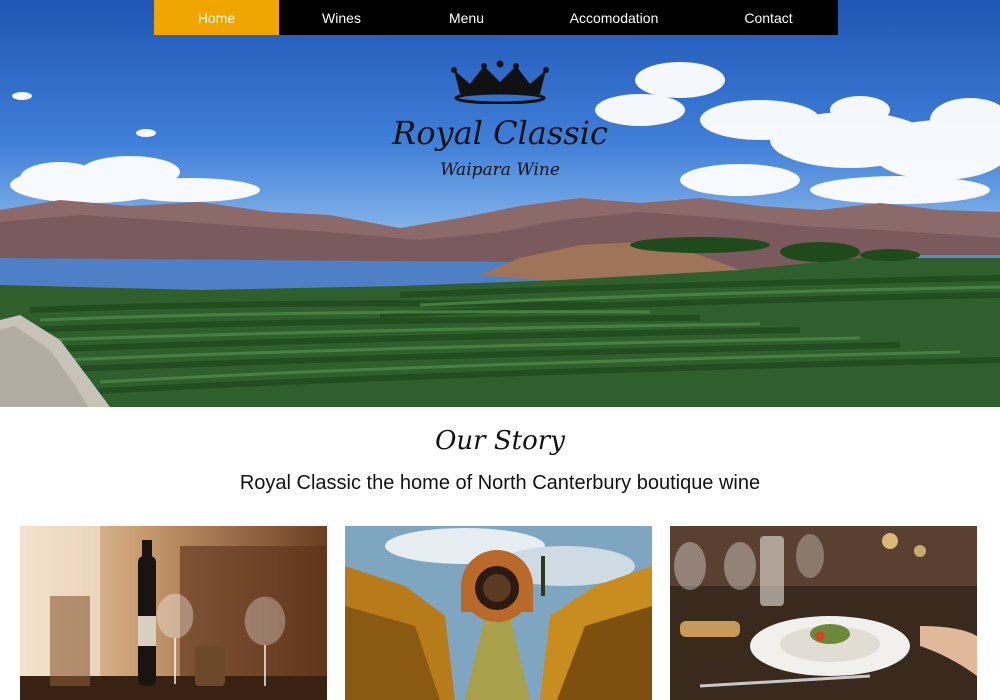 The height and width of the screenshot is (700, 1000). I want to click on photo-barrel-vineyard, so click(498, 613).